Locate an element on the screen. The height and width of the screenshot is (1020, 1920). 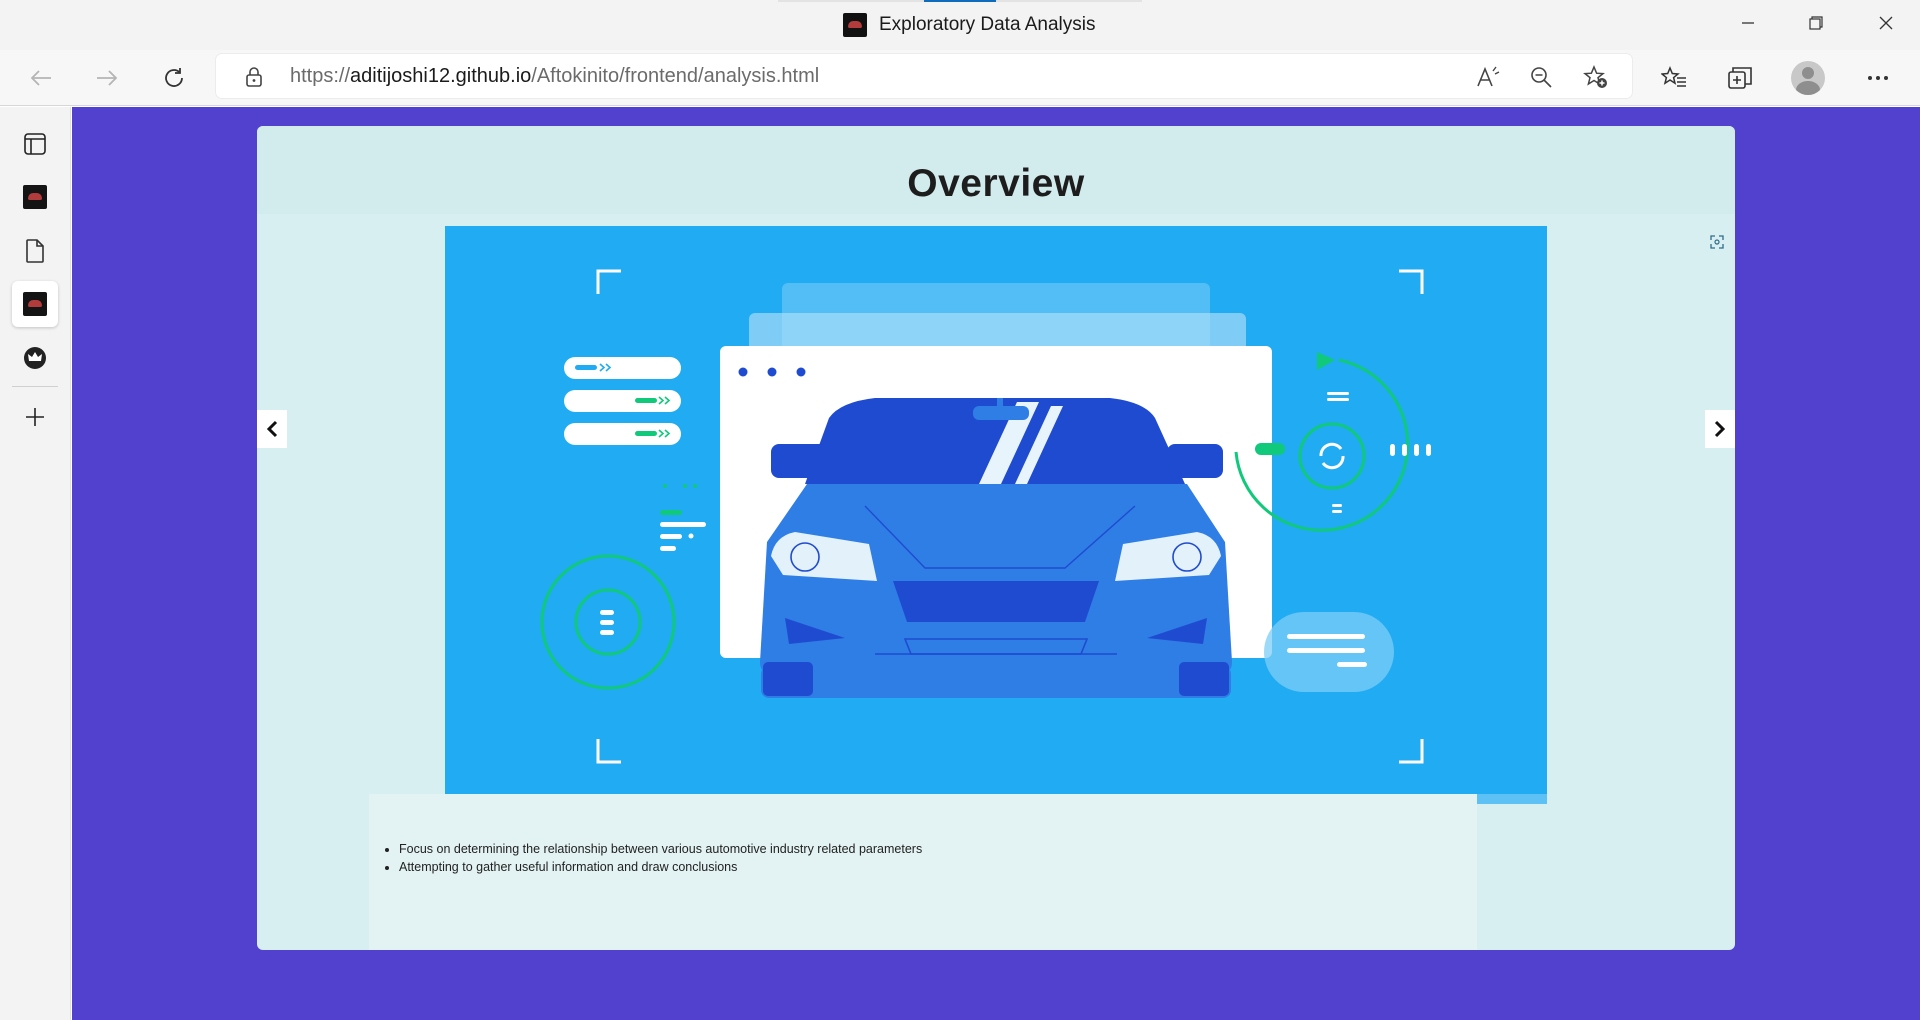
fullscreen-button is located at coordinates (1717, 242).